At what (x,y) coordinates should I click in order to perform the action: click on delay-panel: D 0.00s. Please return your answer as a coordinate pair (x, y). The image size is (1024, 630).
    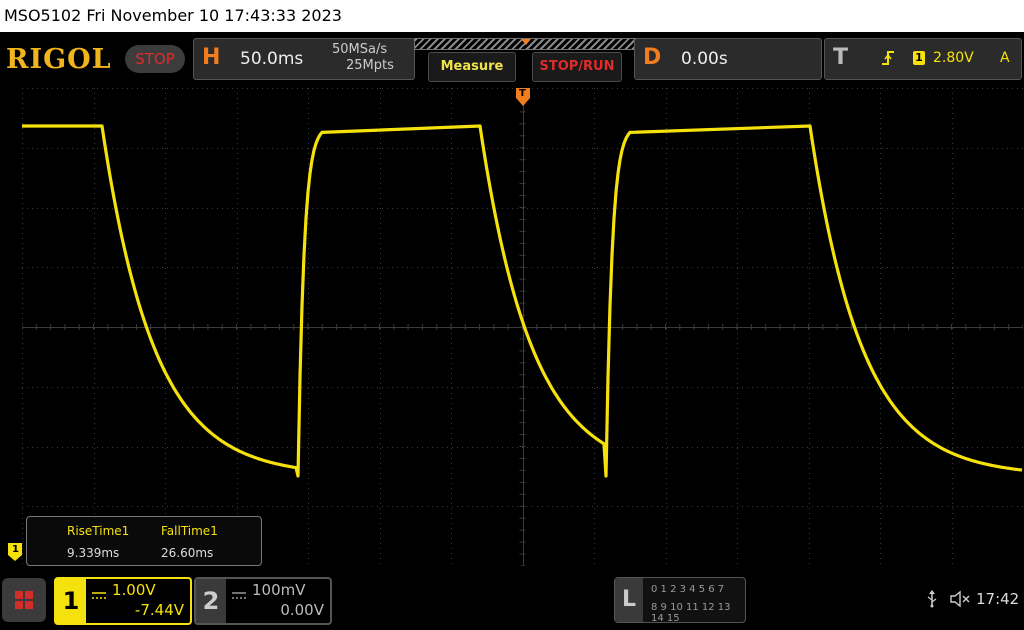
    Looking at the image, I should click on (728, 59).